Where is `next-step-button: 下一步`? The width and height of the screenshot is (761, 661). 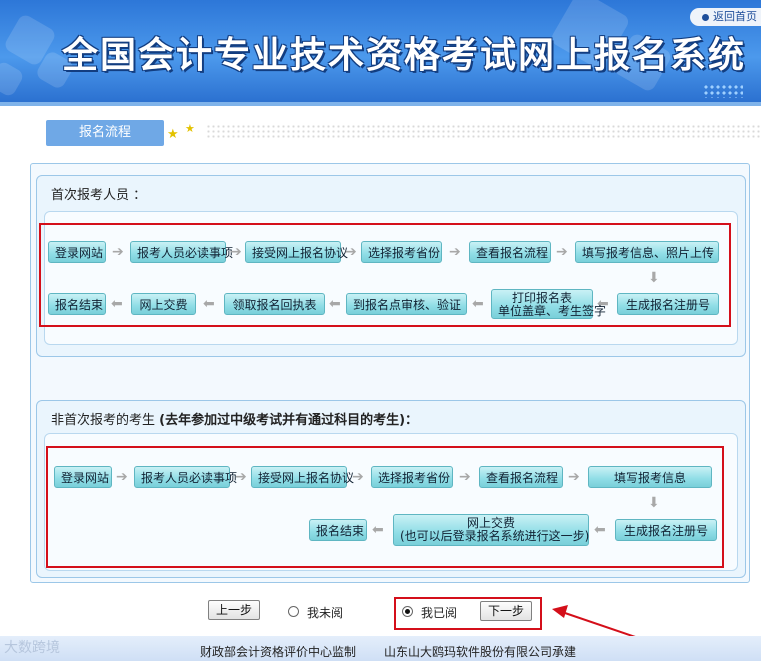
next-step-button: 下一步 is located at coordinates (506, 611).